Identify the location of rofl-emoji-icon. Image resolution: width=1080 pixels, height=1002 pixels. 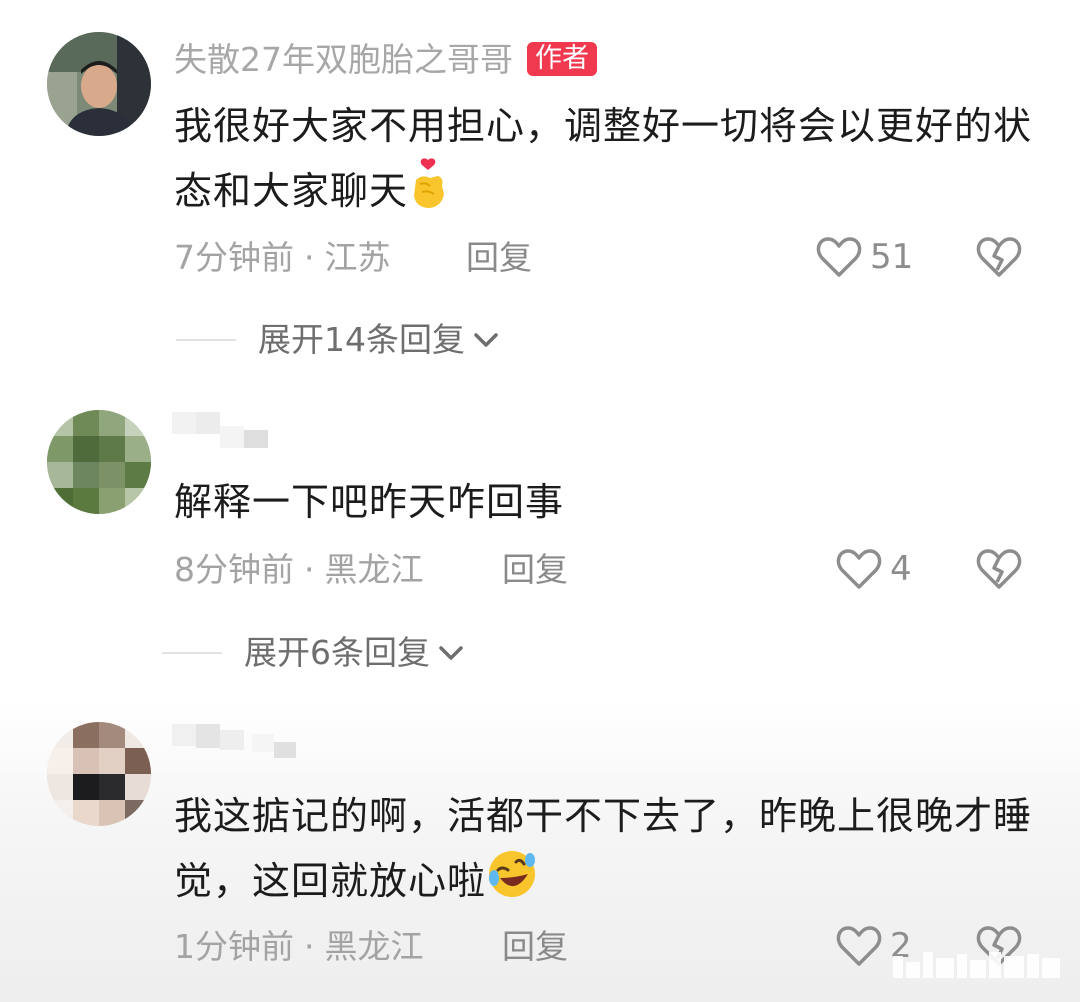
(512, 883).